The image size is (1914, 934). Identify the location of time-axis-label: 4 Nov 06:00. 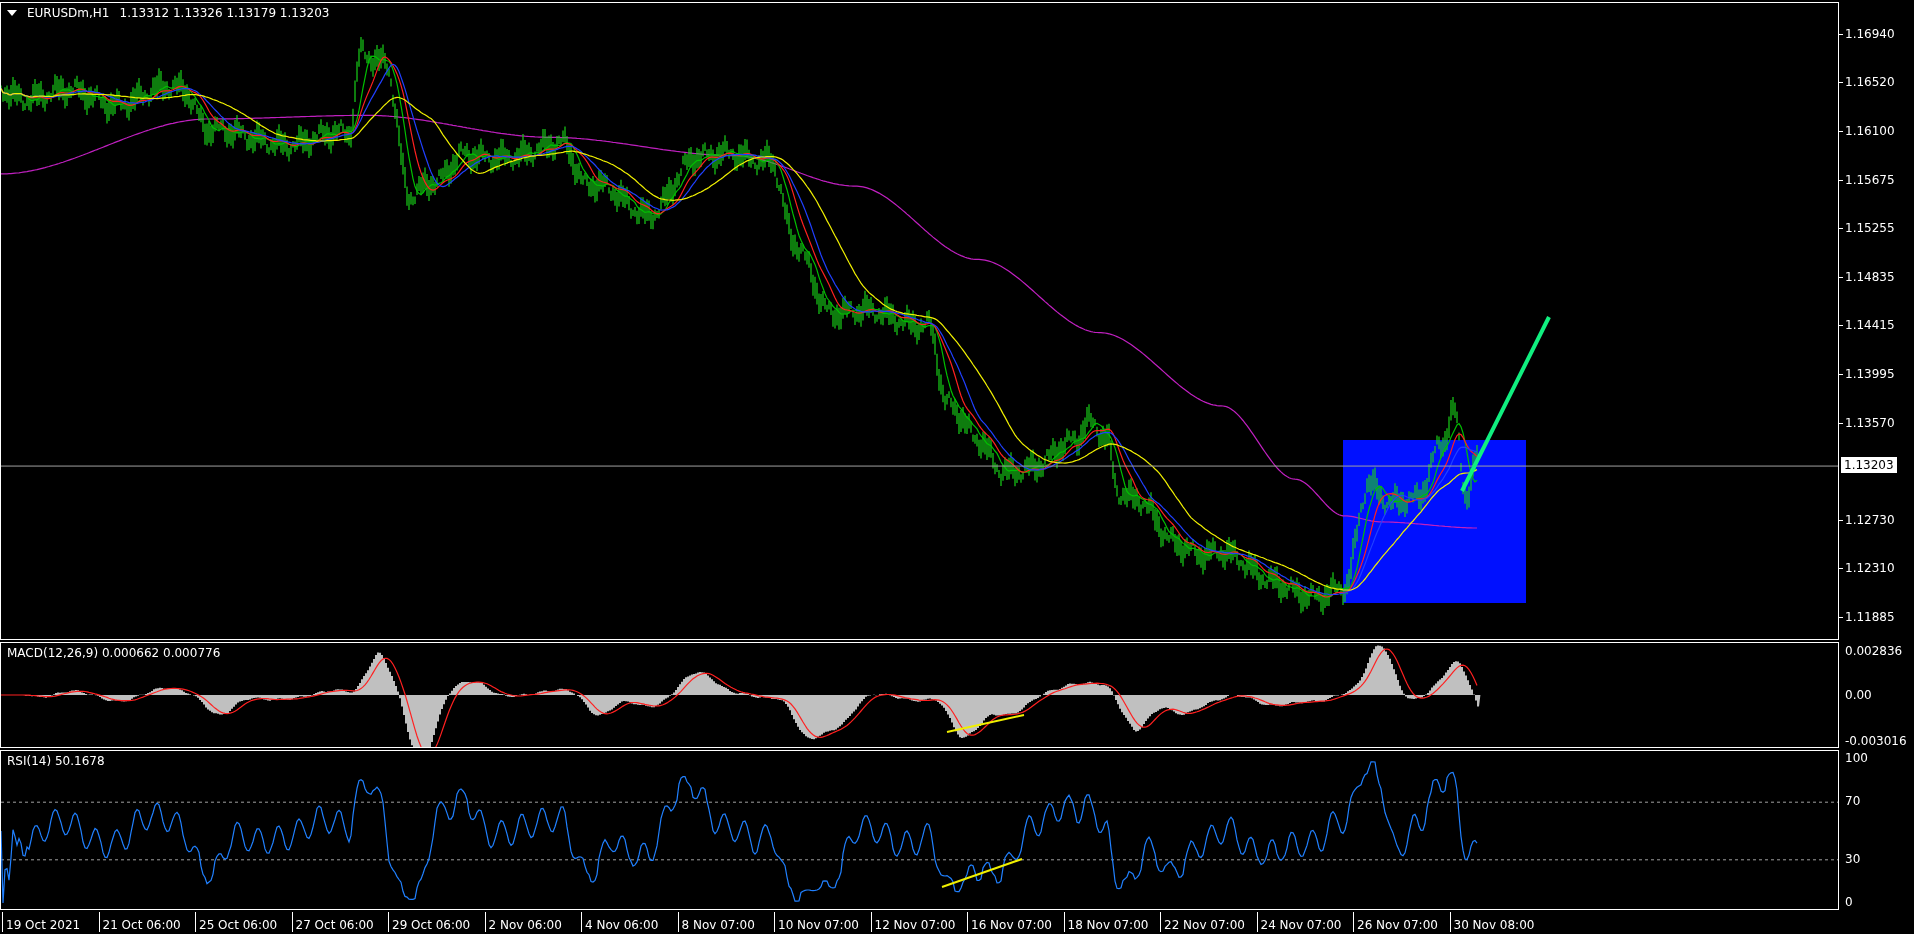
(629, 922).